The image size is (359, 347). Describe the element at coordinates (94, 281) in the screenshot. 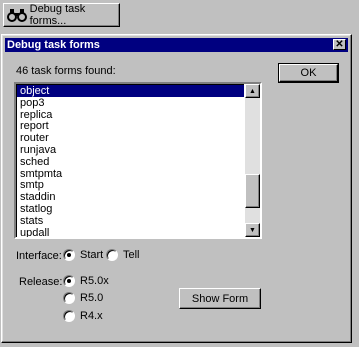

I see `release-option-label: R5.0x` at that location.